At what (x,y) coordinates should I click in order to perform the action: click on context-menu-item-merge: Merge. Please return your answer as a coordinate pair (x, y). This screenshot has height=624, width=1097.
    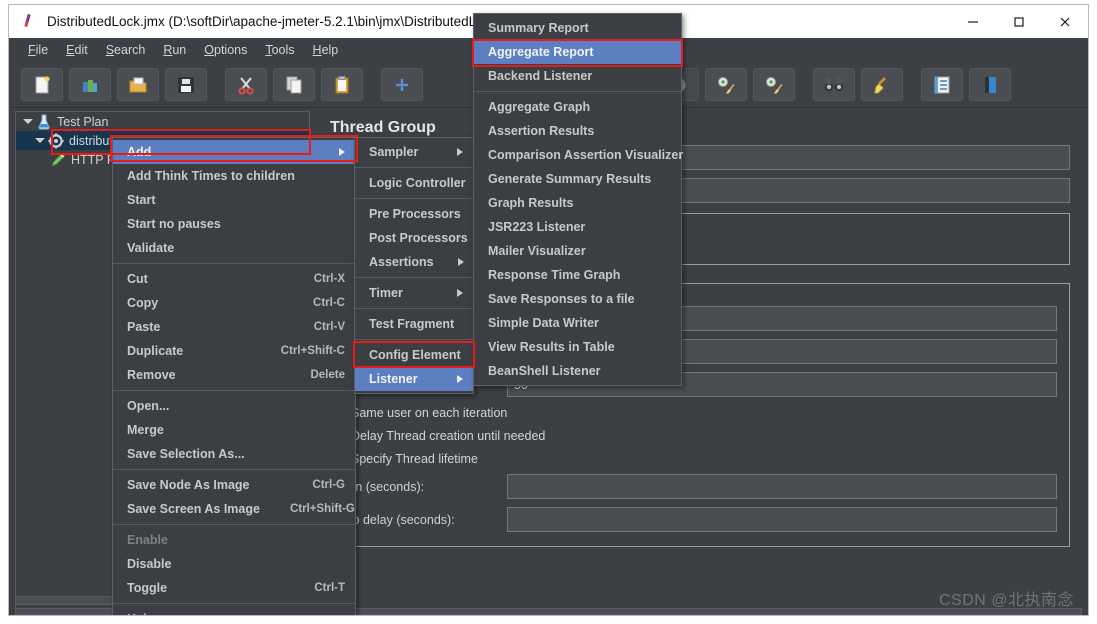
    Looking at the image, I should click on (234, 430).